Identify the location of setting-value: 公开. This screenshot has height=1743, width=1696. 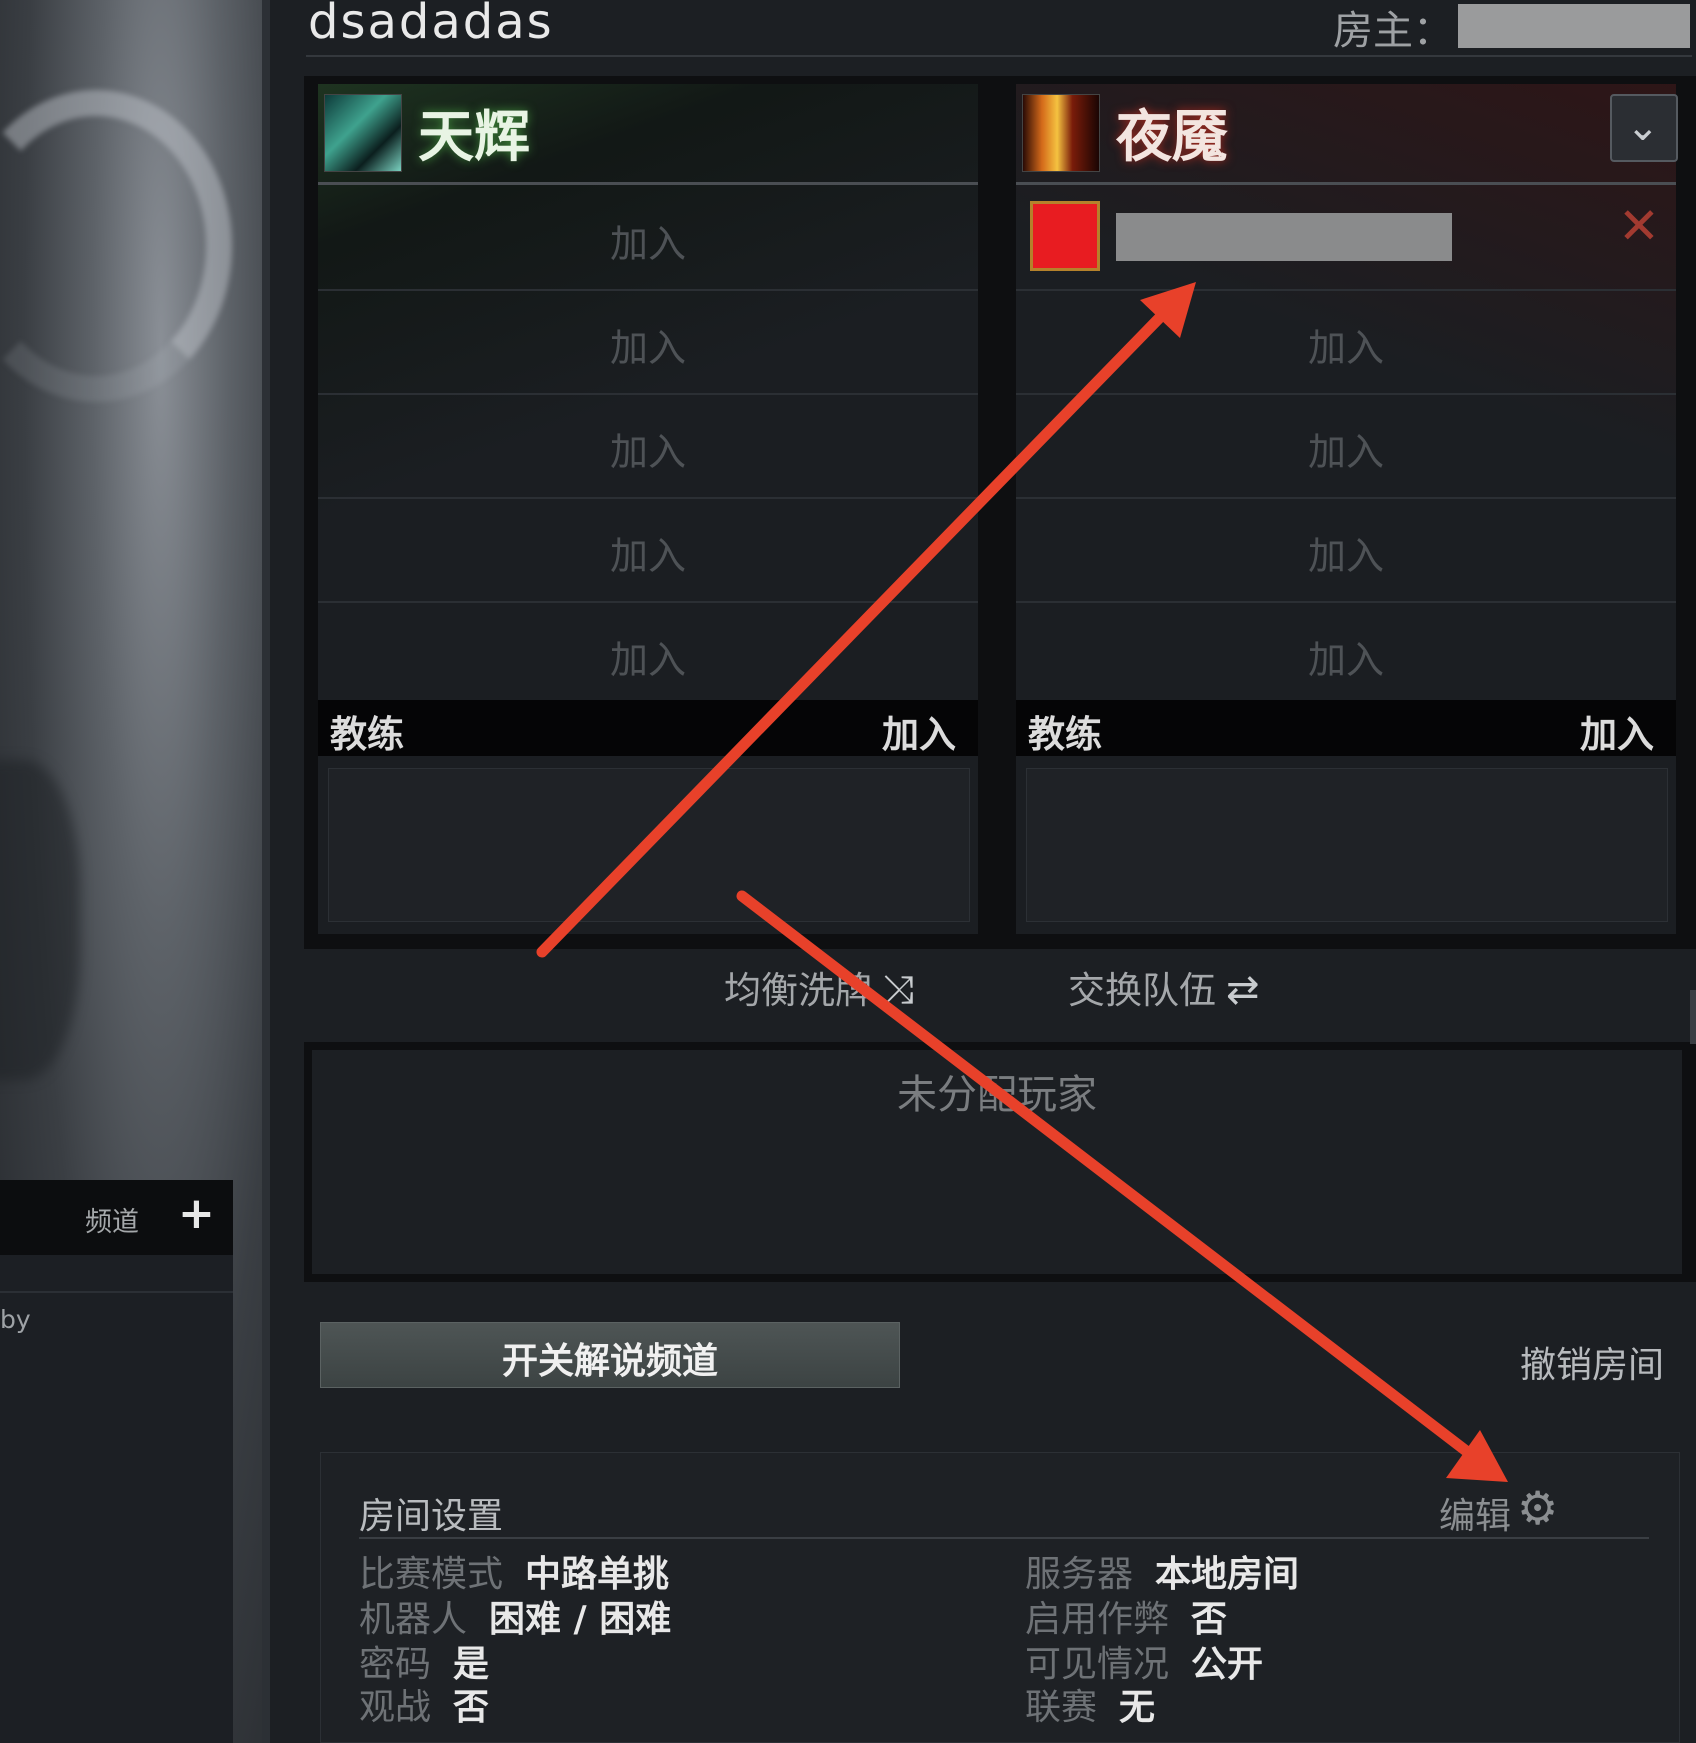
(1227, 1664).